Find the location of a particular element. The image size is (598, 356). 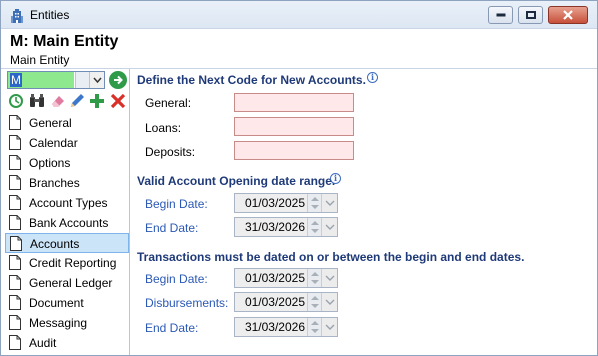

sidebar-item-credit-reporting: Credit Reporting is located at coordinates (67, 263).